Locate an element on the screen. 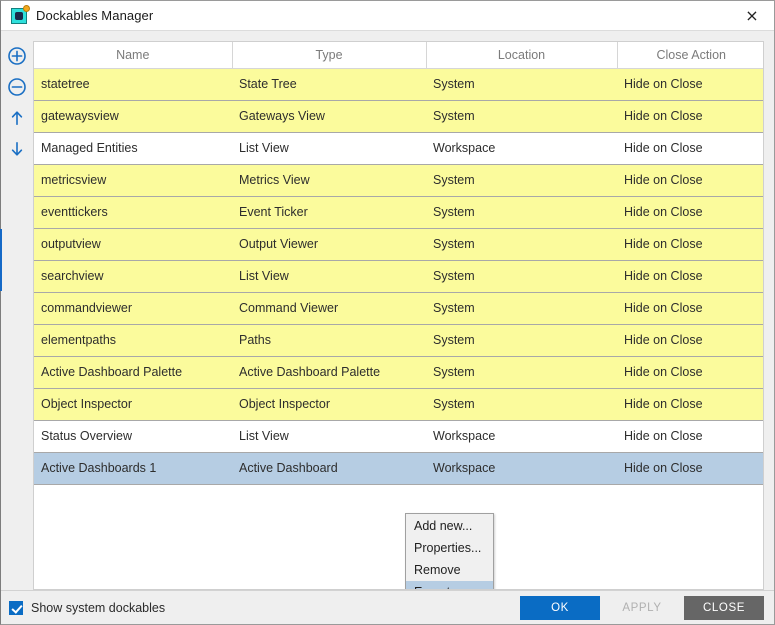 This screenshot has width=775, height=625. cell-type: Output Viewer is located at coordinates (329, 244).